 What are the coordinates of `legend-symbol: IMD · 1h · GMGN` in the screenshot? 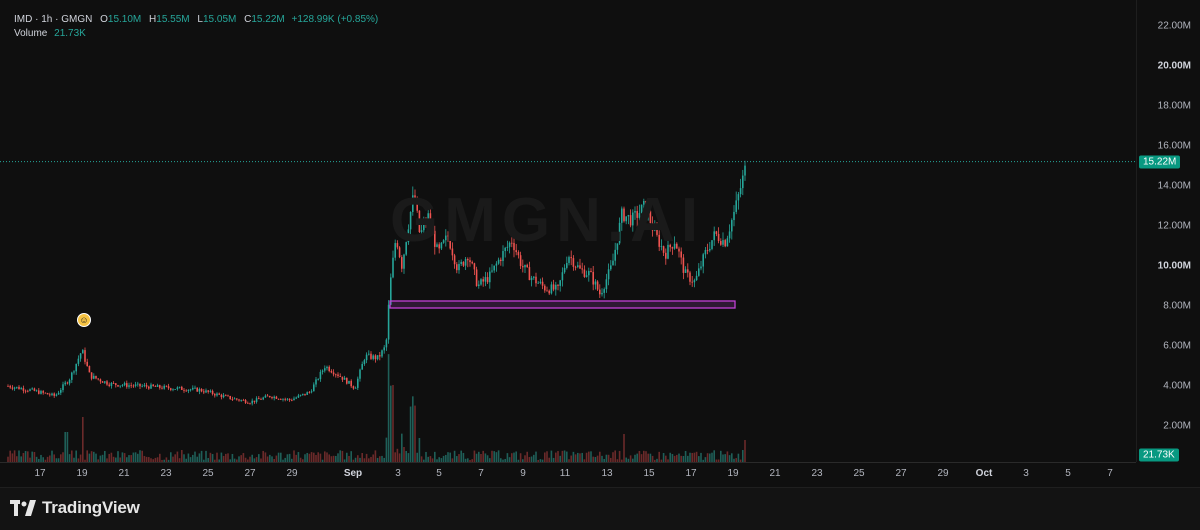 It's located at (53, 19).